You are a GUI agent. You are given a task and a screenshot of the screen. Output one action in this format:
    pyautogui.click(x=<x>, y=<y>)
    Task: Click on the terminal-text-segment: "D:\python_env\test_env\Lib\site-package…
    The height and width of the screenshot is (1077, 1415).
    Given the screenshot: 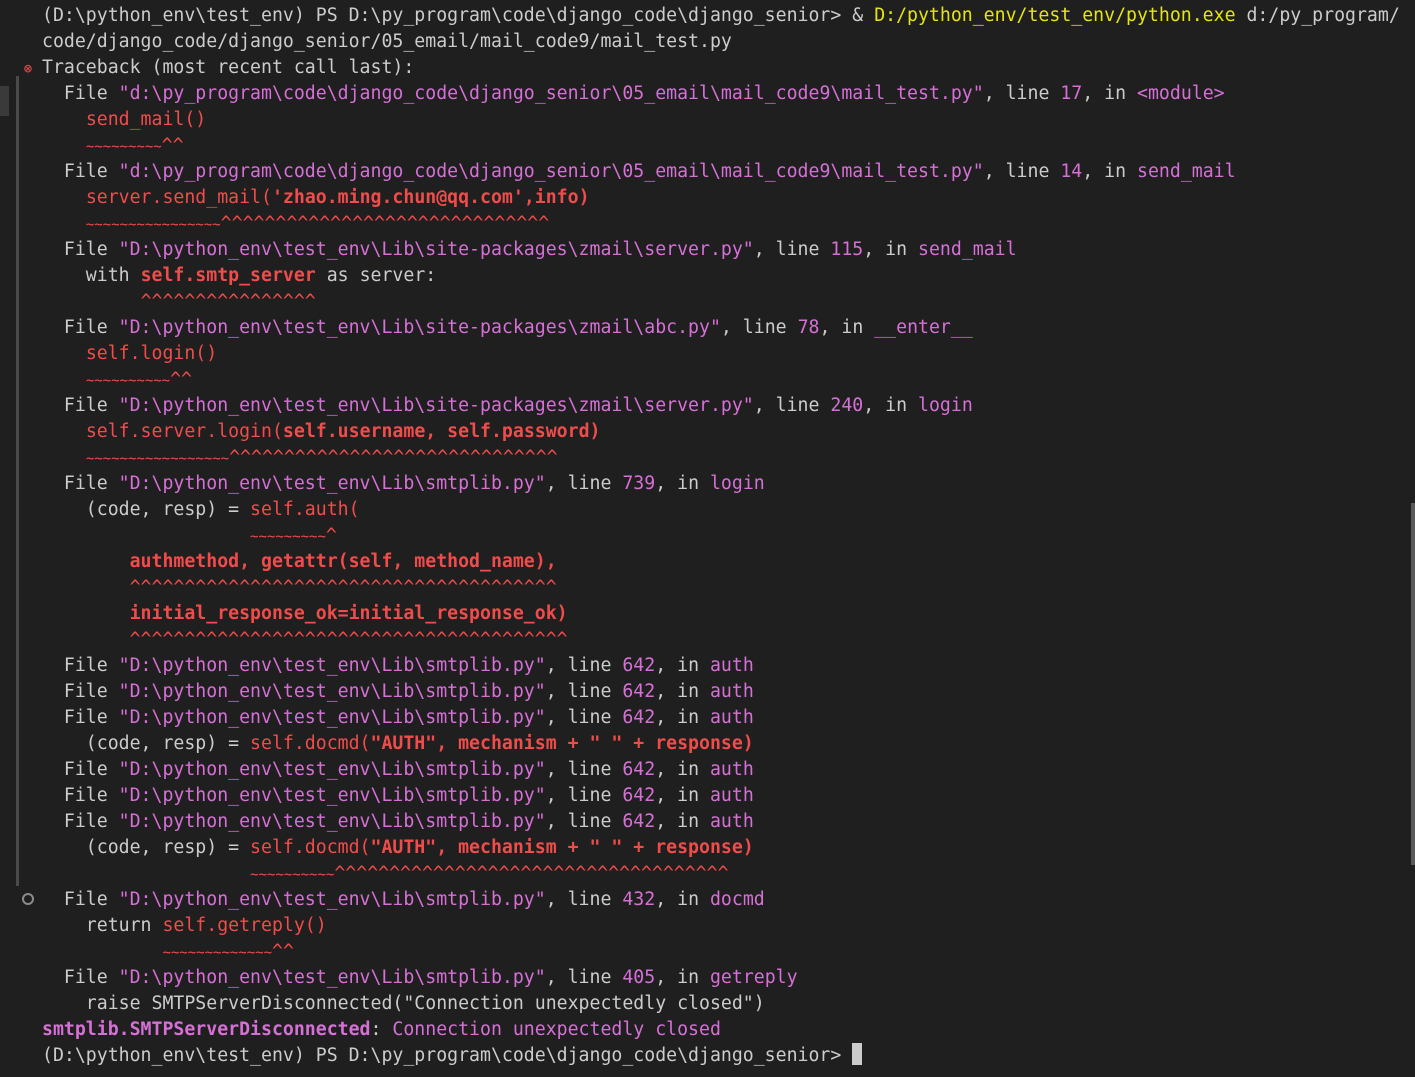 What is the action you would take?
    pyautogui.click(x=436, y=405)
    